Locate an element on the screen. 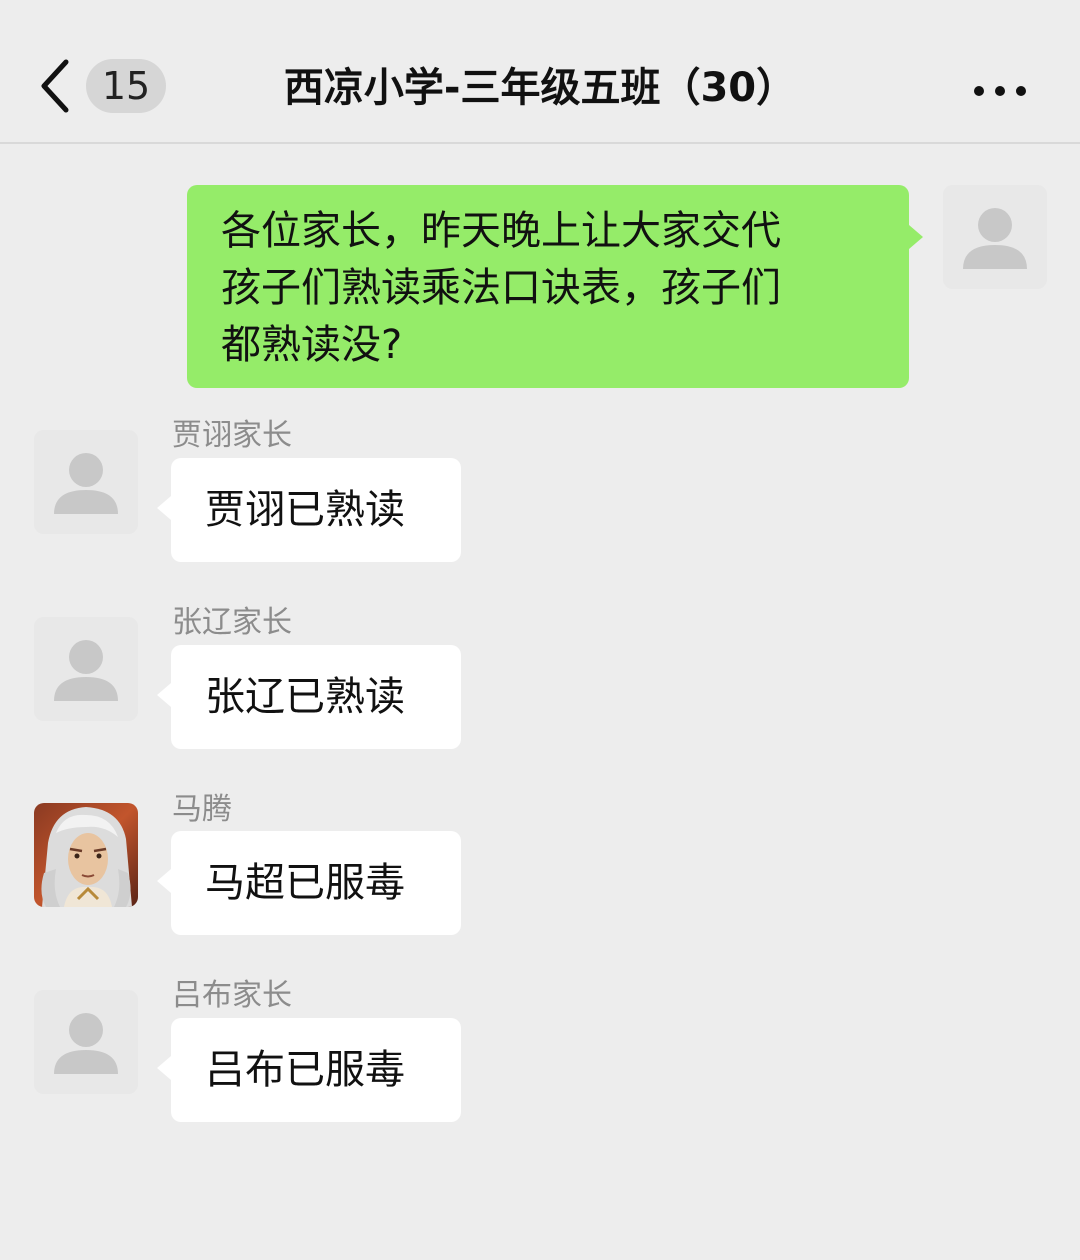  character-portrait is located at coordinates (86, 855).